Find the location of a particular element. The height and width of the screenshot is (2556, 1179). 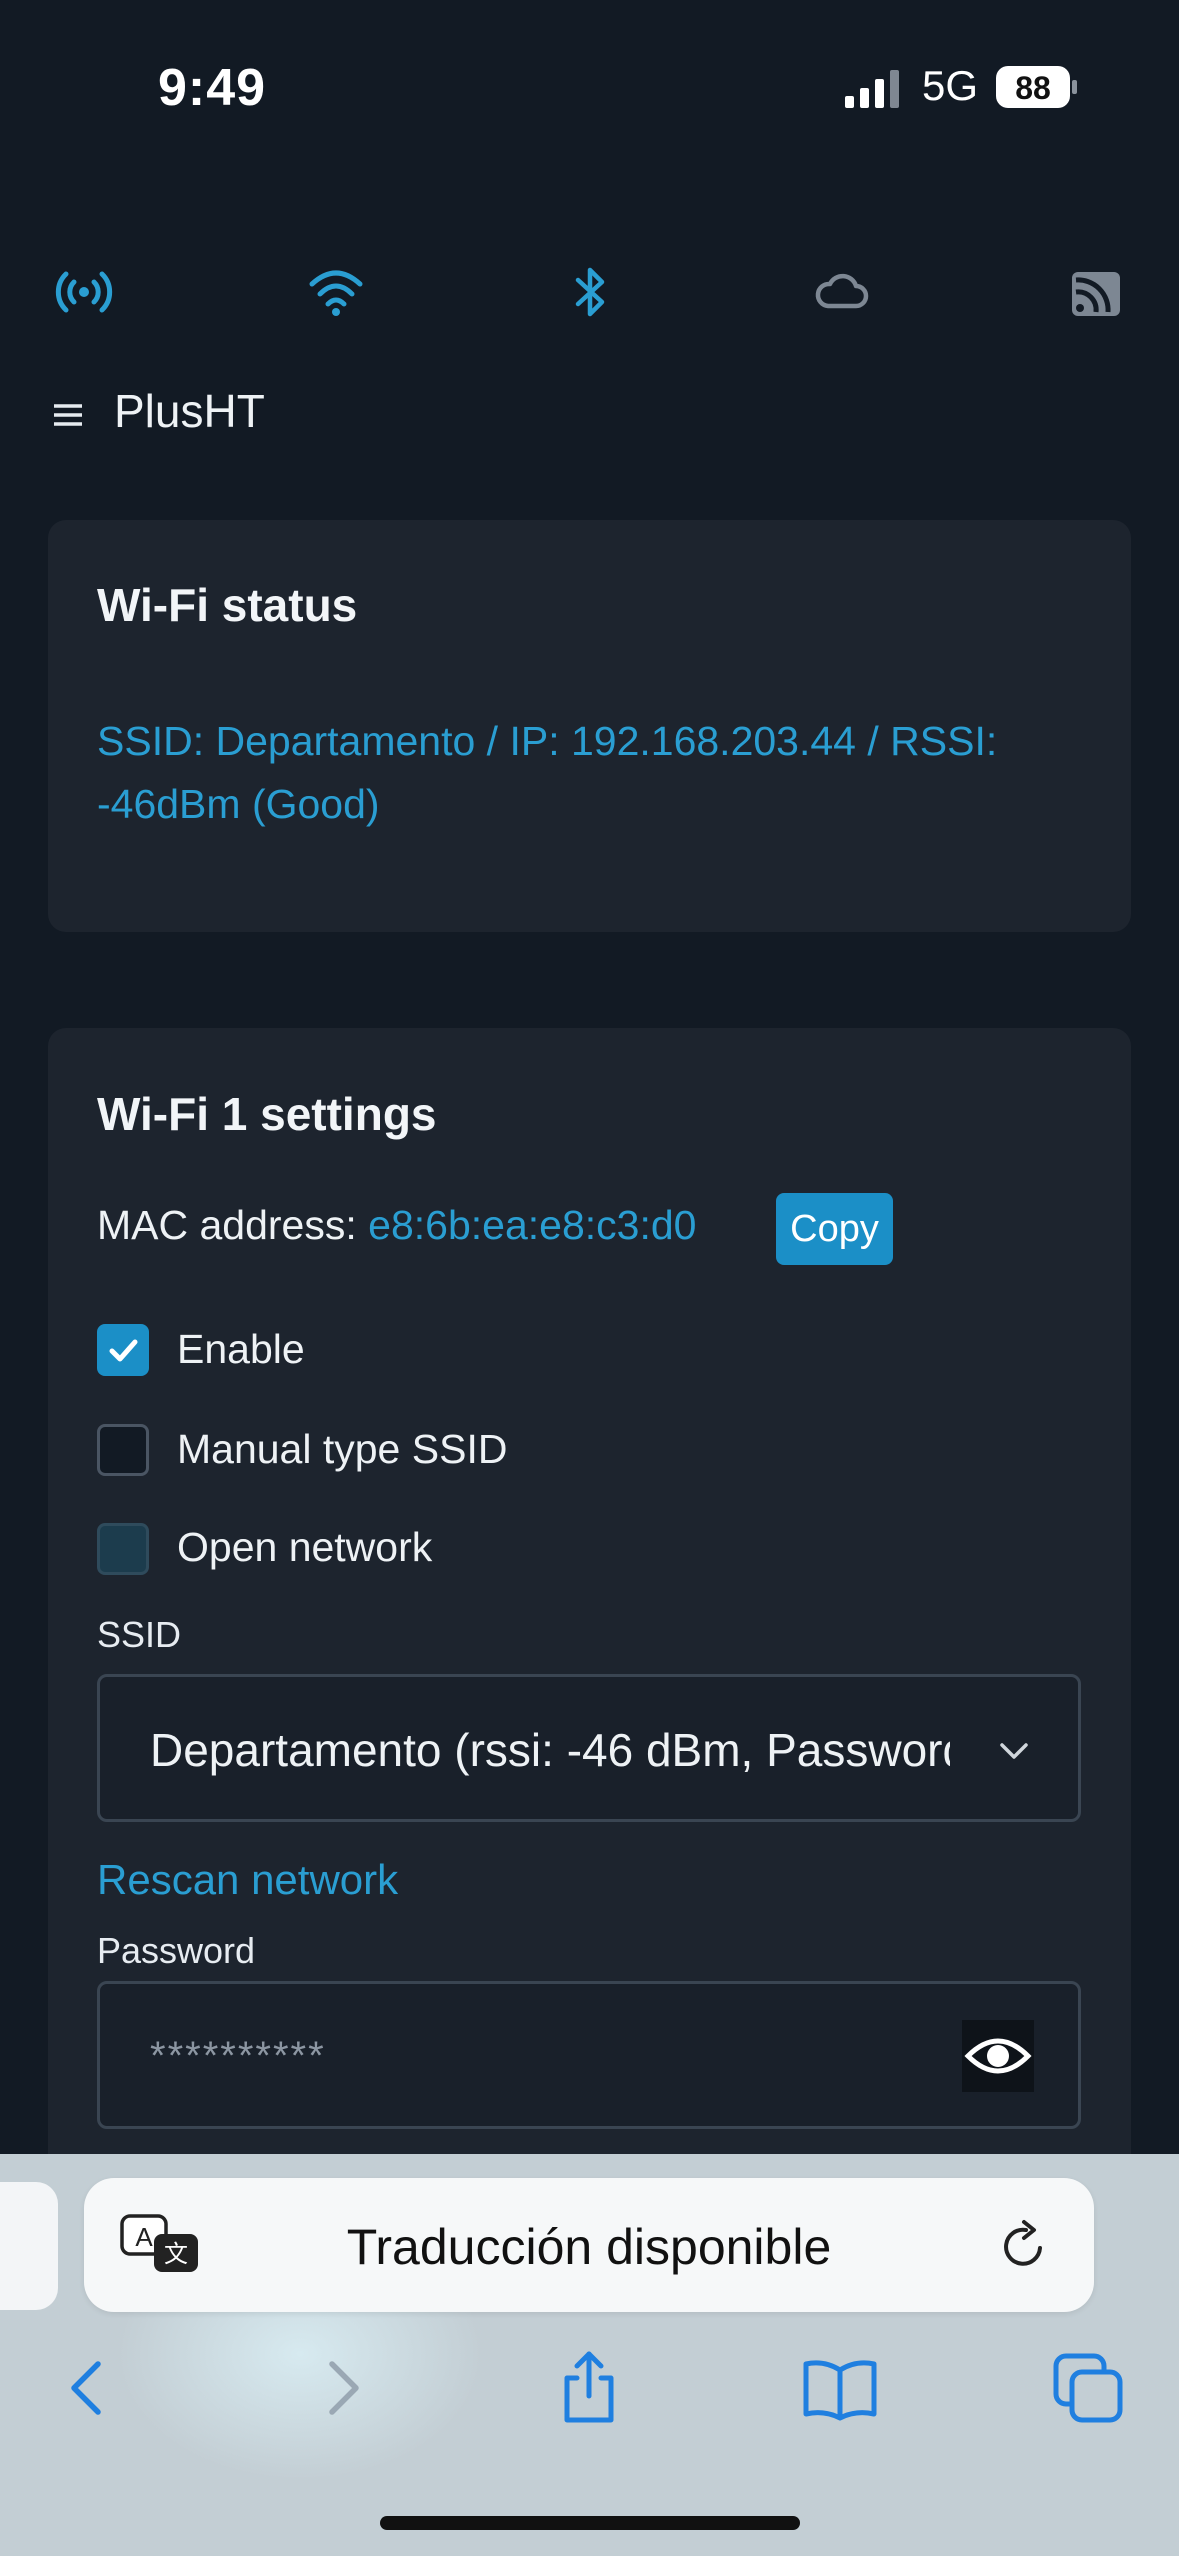

rescan-network-link: Rescan network is located at coordinates (247, 1880).